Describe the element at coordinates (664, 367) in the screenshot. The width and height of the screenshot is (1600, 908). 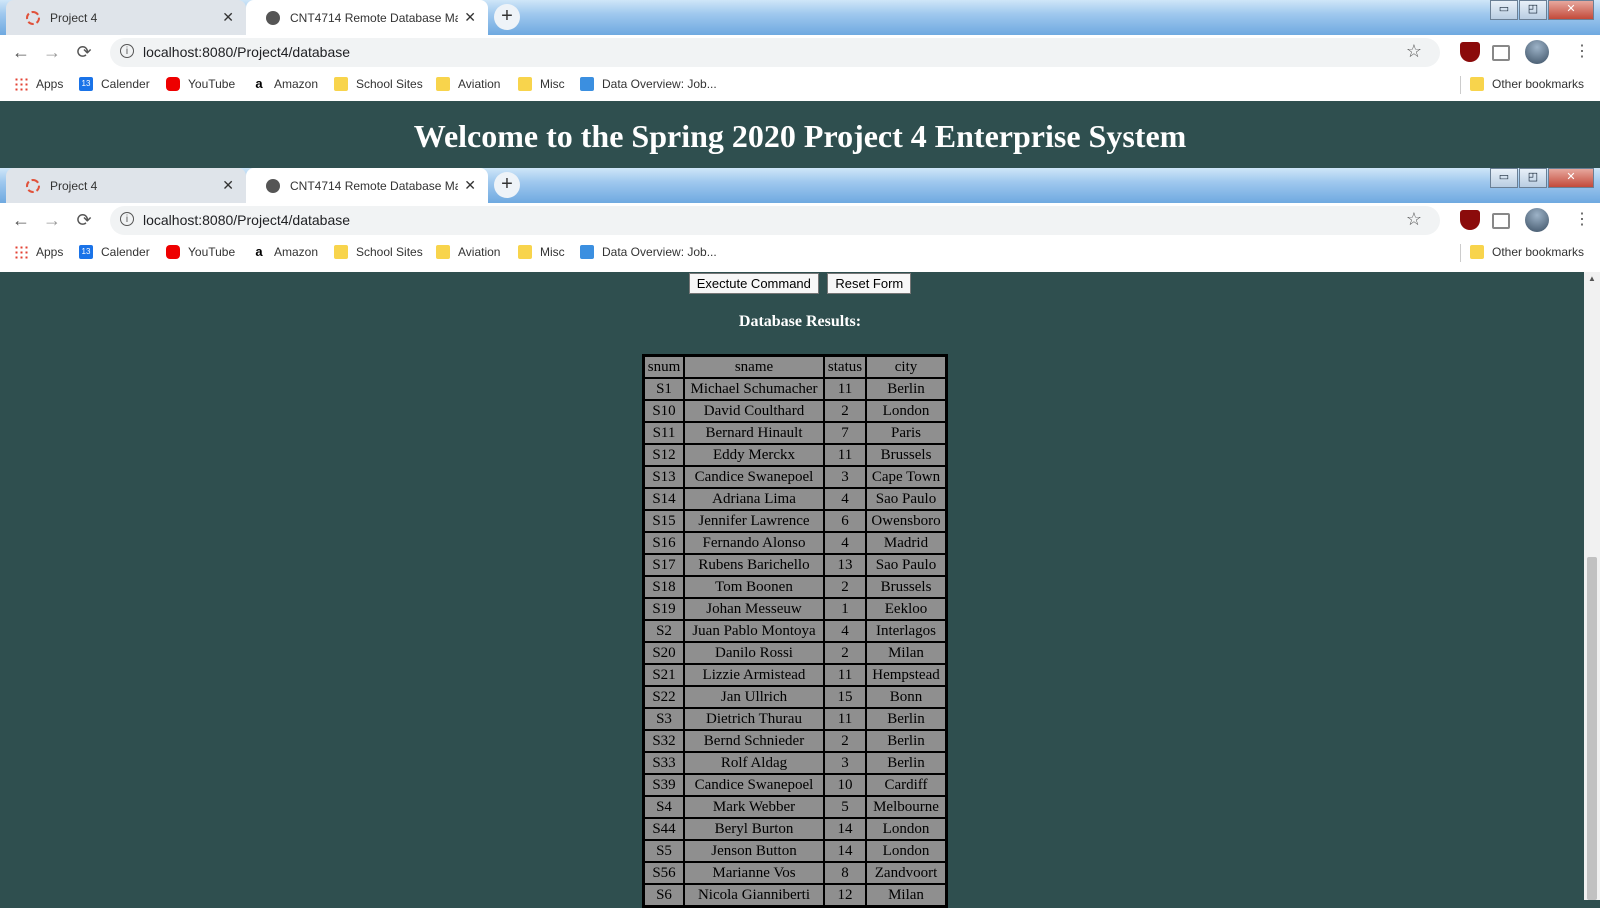
I see `column-header-snum: snum` at that location.